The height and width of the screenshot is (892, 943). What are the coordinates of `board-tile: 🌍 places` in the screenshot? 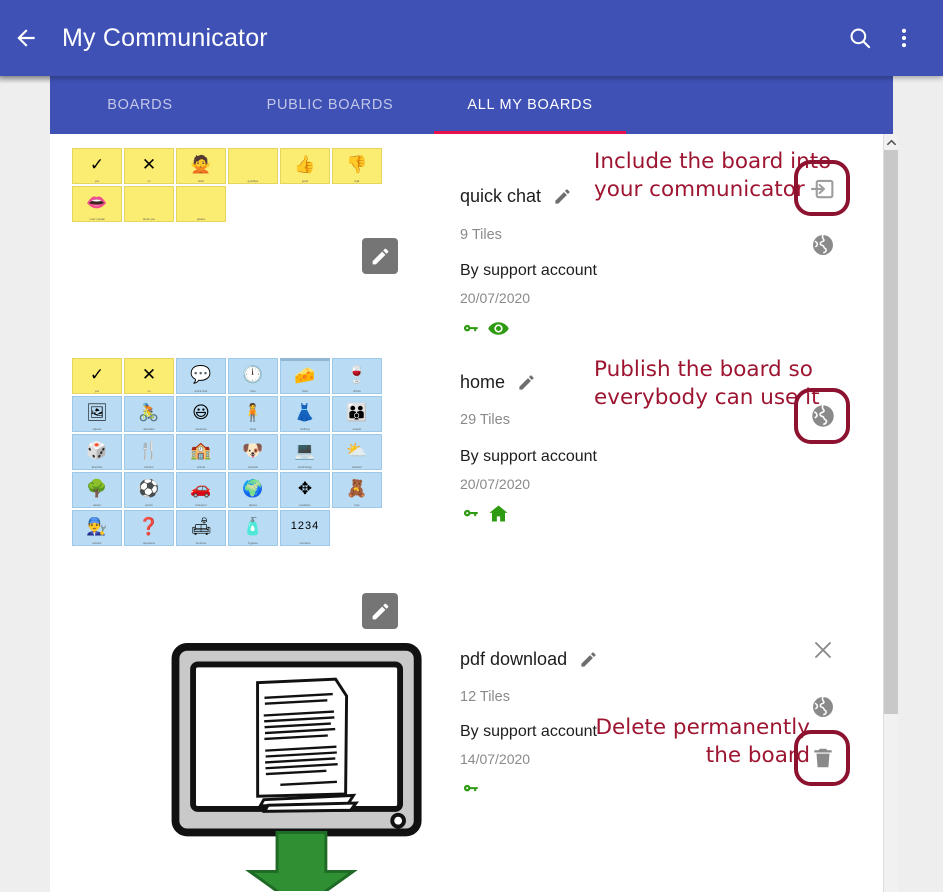 It's located at (253, 490).